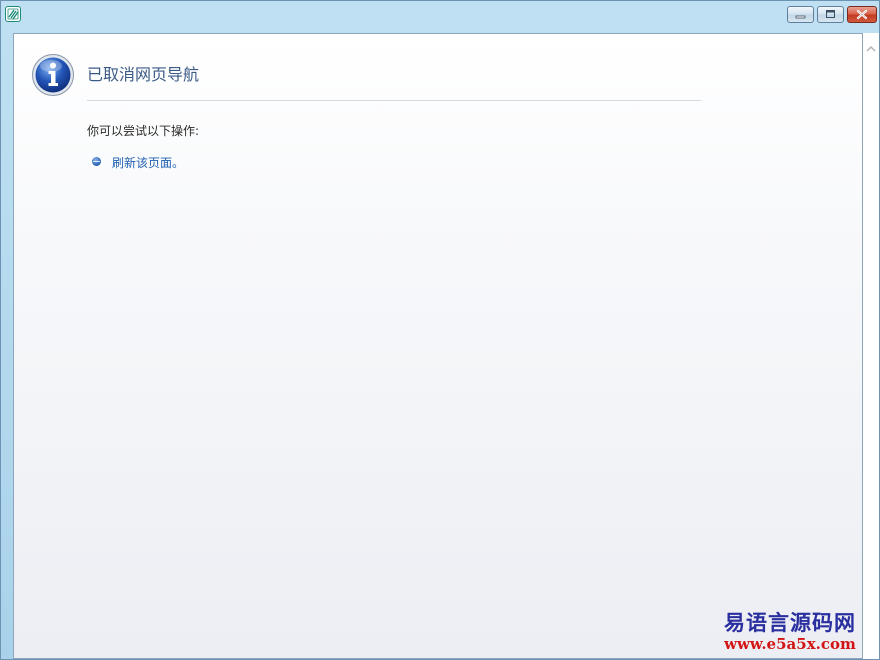  Describe the element at coordinates (143, 74) in the screenshot. I see `page-title: 已取消网页导航` at that location.